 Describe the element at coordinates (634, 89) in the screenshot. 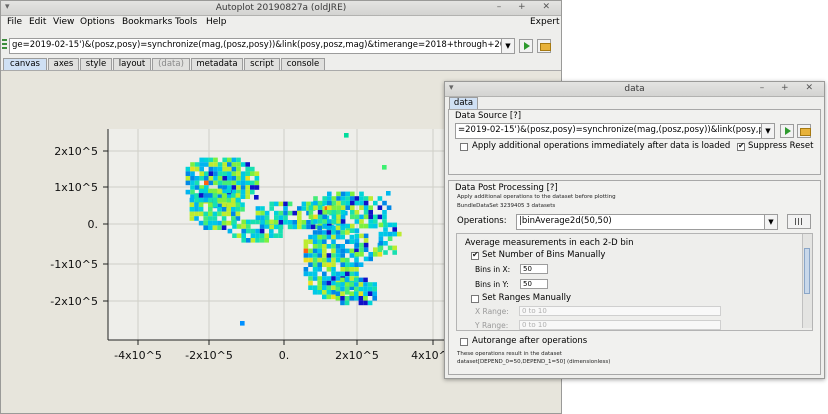

I see `data-title-bar: ▾ data – + ✕` at that location.